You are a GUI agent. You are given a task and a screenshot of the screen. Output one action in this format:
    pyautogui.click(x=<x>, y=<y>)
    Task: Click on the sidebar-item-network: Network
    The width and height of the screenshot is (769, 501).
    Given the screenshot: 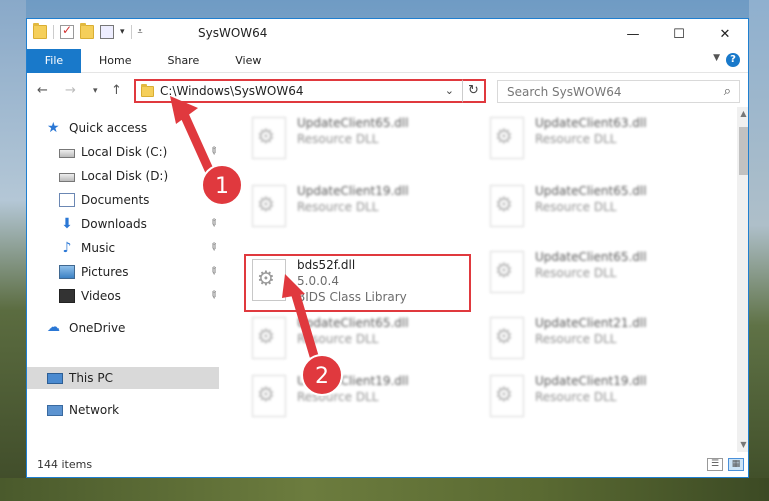 What is the action you would take?
    pyautogui.click(x=123, y=410)
    